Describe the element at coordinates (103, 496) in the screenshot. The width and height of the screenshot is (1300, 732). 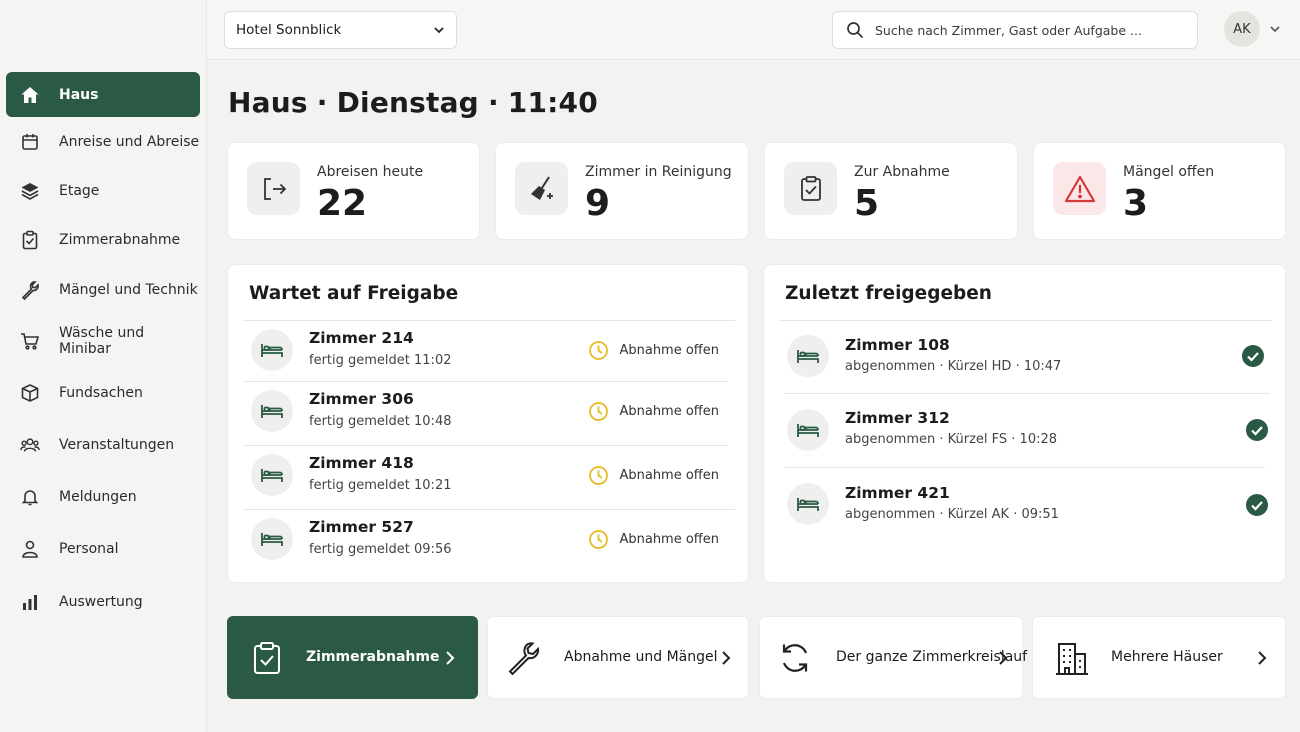
I see `sidebar-item-meldungen: Meldungen` at that location.